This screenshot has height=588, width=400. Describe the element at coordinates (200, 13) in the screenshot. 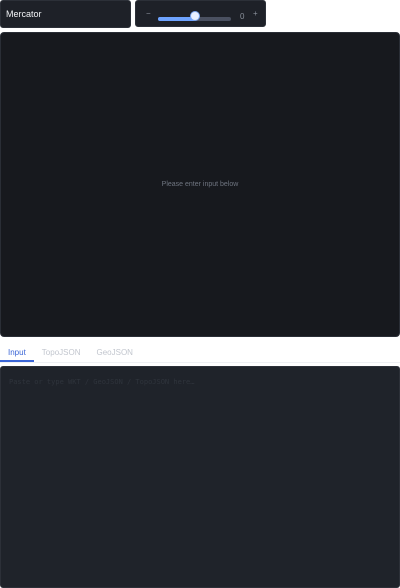

I see `rotation-slider-panel: − 0 +` at that location.